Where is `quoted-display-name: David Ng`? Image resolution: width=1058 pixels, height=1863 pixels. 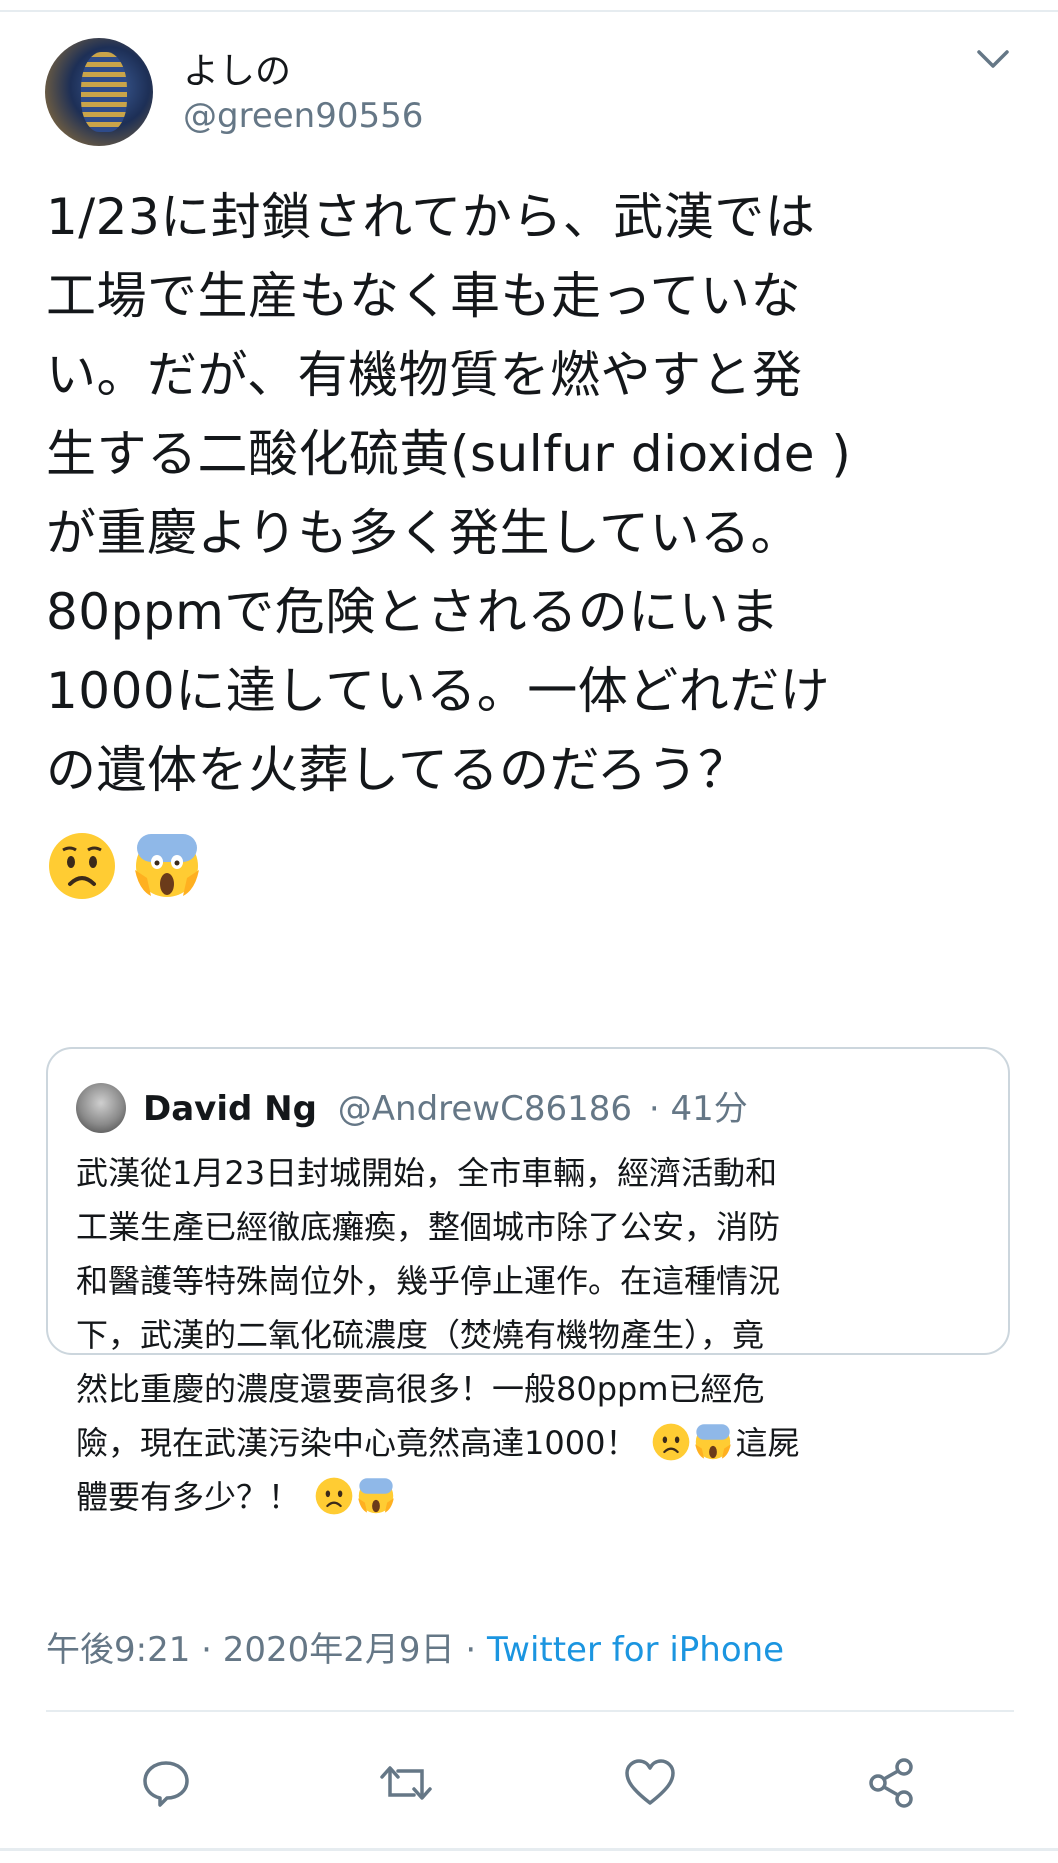 quoted-display-name: David Ng is located at coordinates (230, 1109).